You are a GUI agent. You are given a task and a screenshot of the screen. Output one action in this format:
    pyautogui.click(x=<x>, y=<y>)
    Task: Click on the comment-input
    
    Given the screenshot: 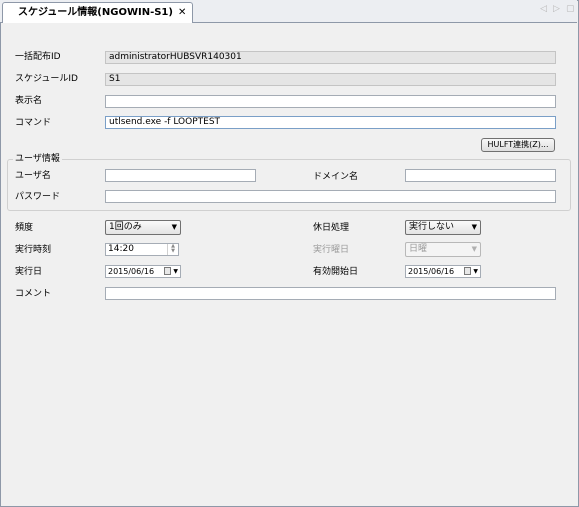 What is the action you would take?
    pyautogui.click(x=330, y=293)
    